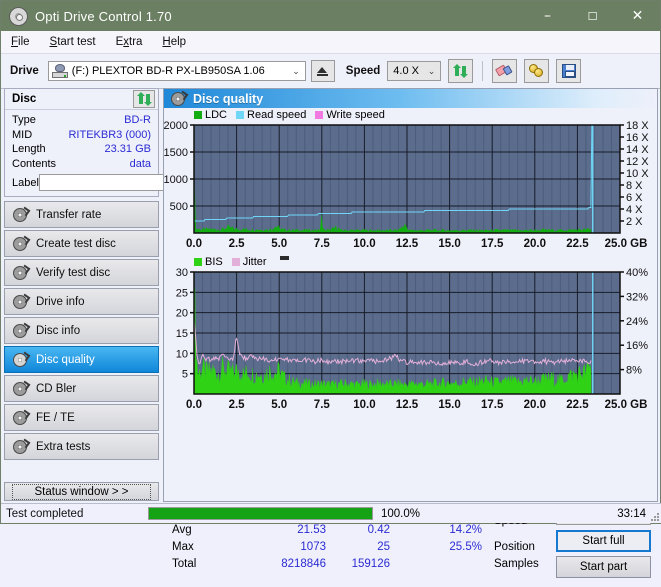 This screenshot has height=587, width=661. Describe the element at coordinates (208, 262) in the screenshot. I see `legend-item-bis: BIS` at that location.